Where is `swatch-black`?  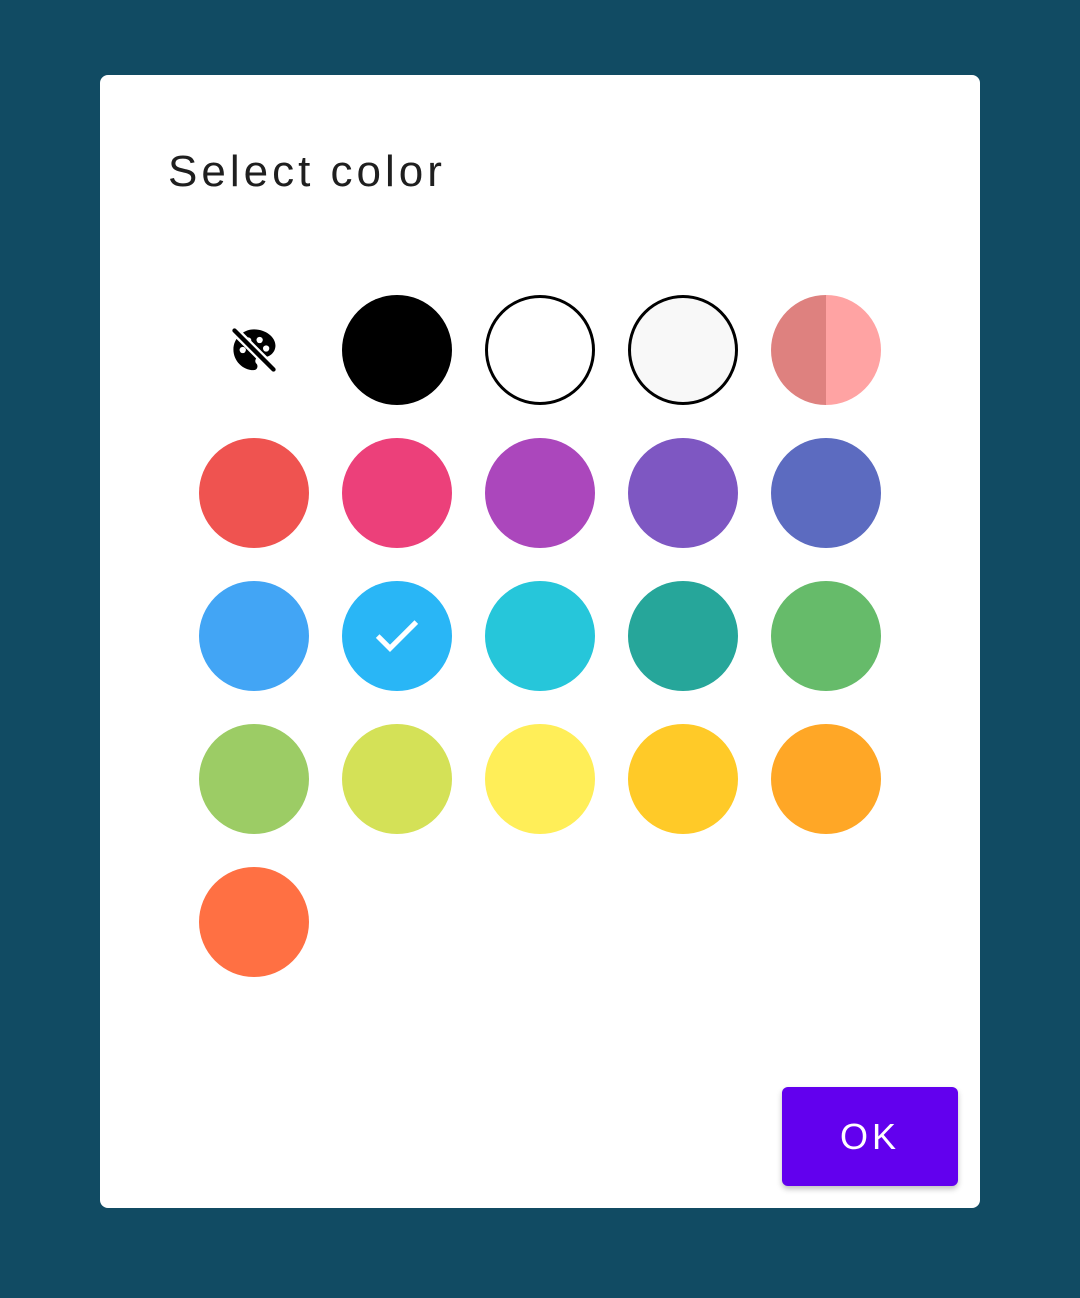
swatch-black is located at coordinates (397, 350).